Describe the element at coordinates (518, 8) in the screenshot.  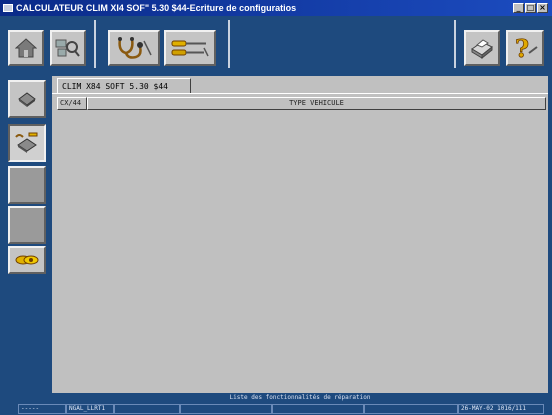
I see `minimize-button: _` at that location.